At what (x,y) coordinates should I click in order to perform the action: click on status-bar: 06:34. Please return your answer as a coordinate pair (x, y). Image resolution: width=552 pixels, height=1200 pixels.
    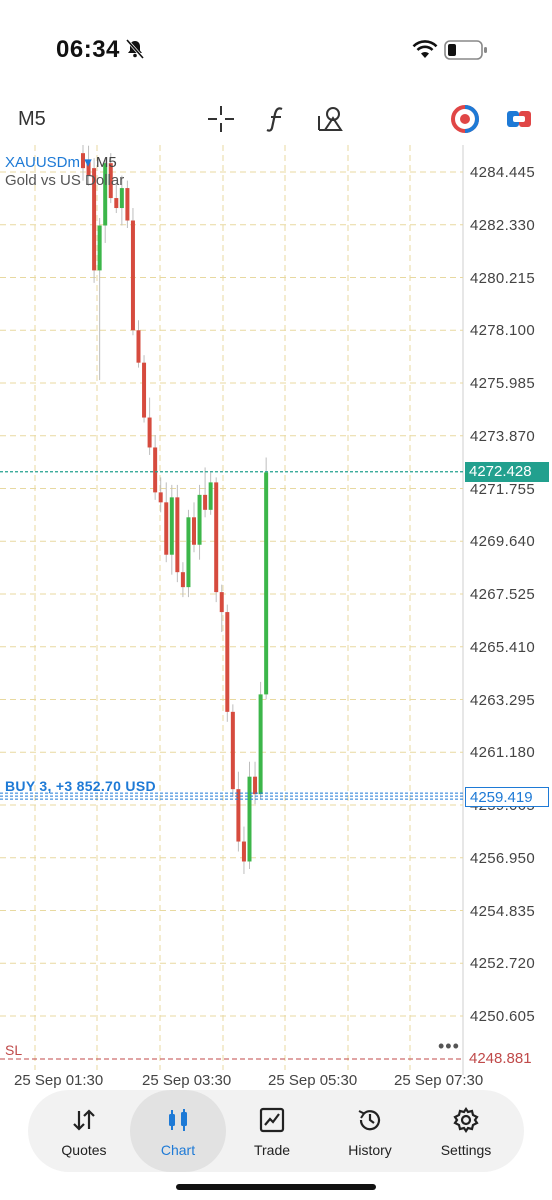
    Looking at the image, I should click on (276, 50).